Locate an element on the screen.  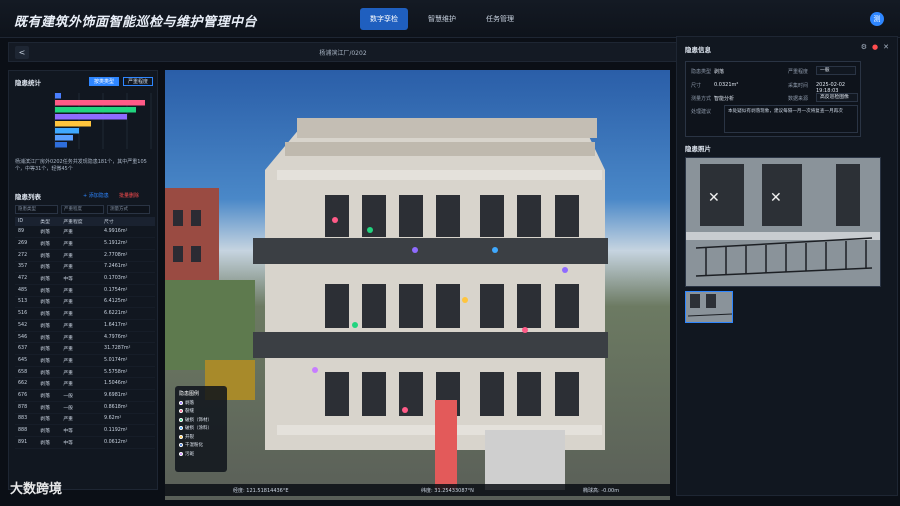
value-type: 剥落 is located at coordinates (719, 72).